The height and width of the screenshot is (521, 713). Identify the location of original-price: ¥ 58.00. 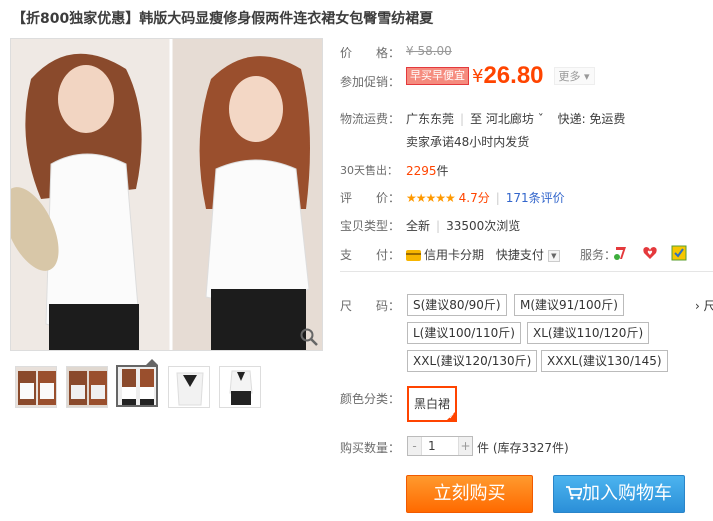
(429, 51).